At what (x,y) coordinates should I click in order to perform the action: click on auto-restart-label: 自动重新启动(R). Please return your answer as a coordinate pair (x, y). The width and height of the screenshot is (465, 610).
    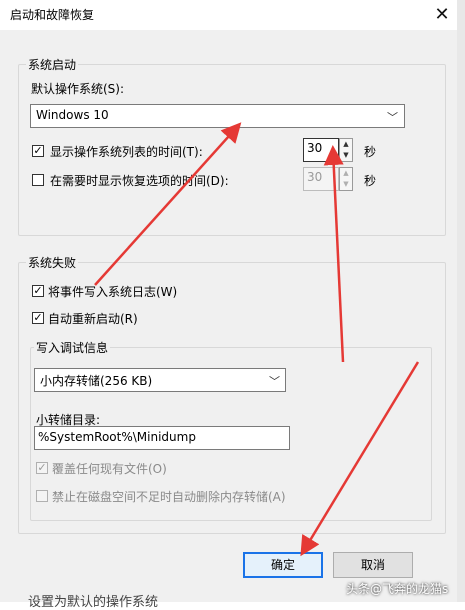
    Looking at the image, I should click on (93, 319).